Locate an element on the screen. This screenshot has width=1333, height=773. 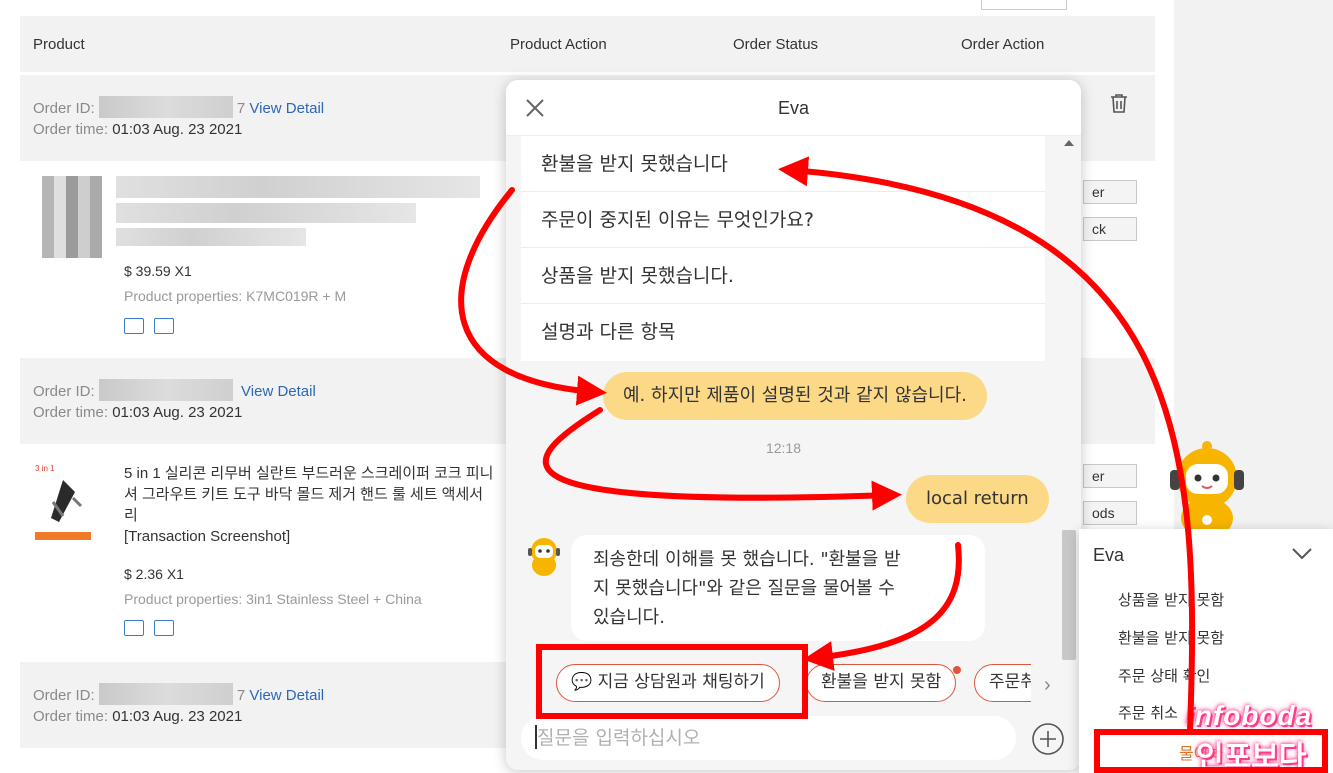
chat-header: Eva is located at coordinates (793, 108).